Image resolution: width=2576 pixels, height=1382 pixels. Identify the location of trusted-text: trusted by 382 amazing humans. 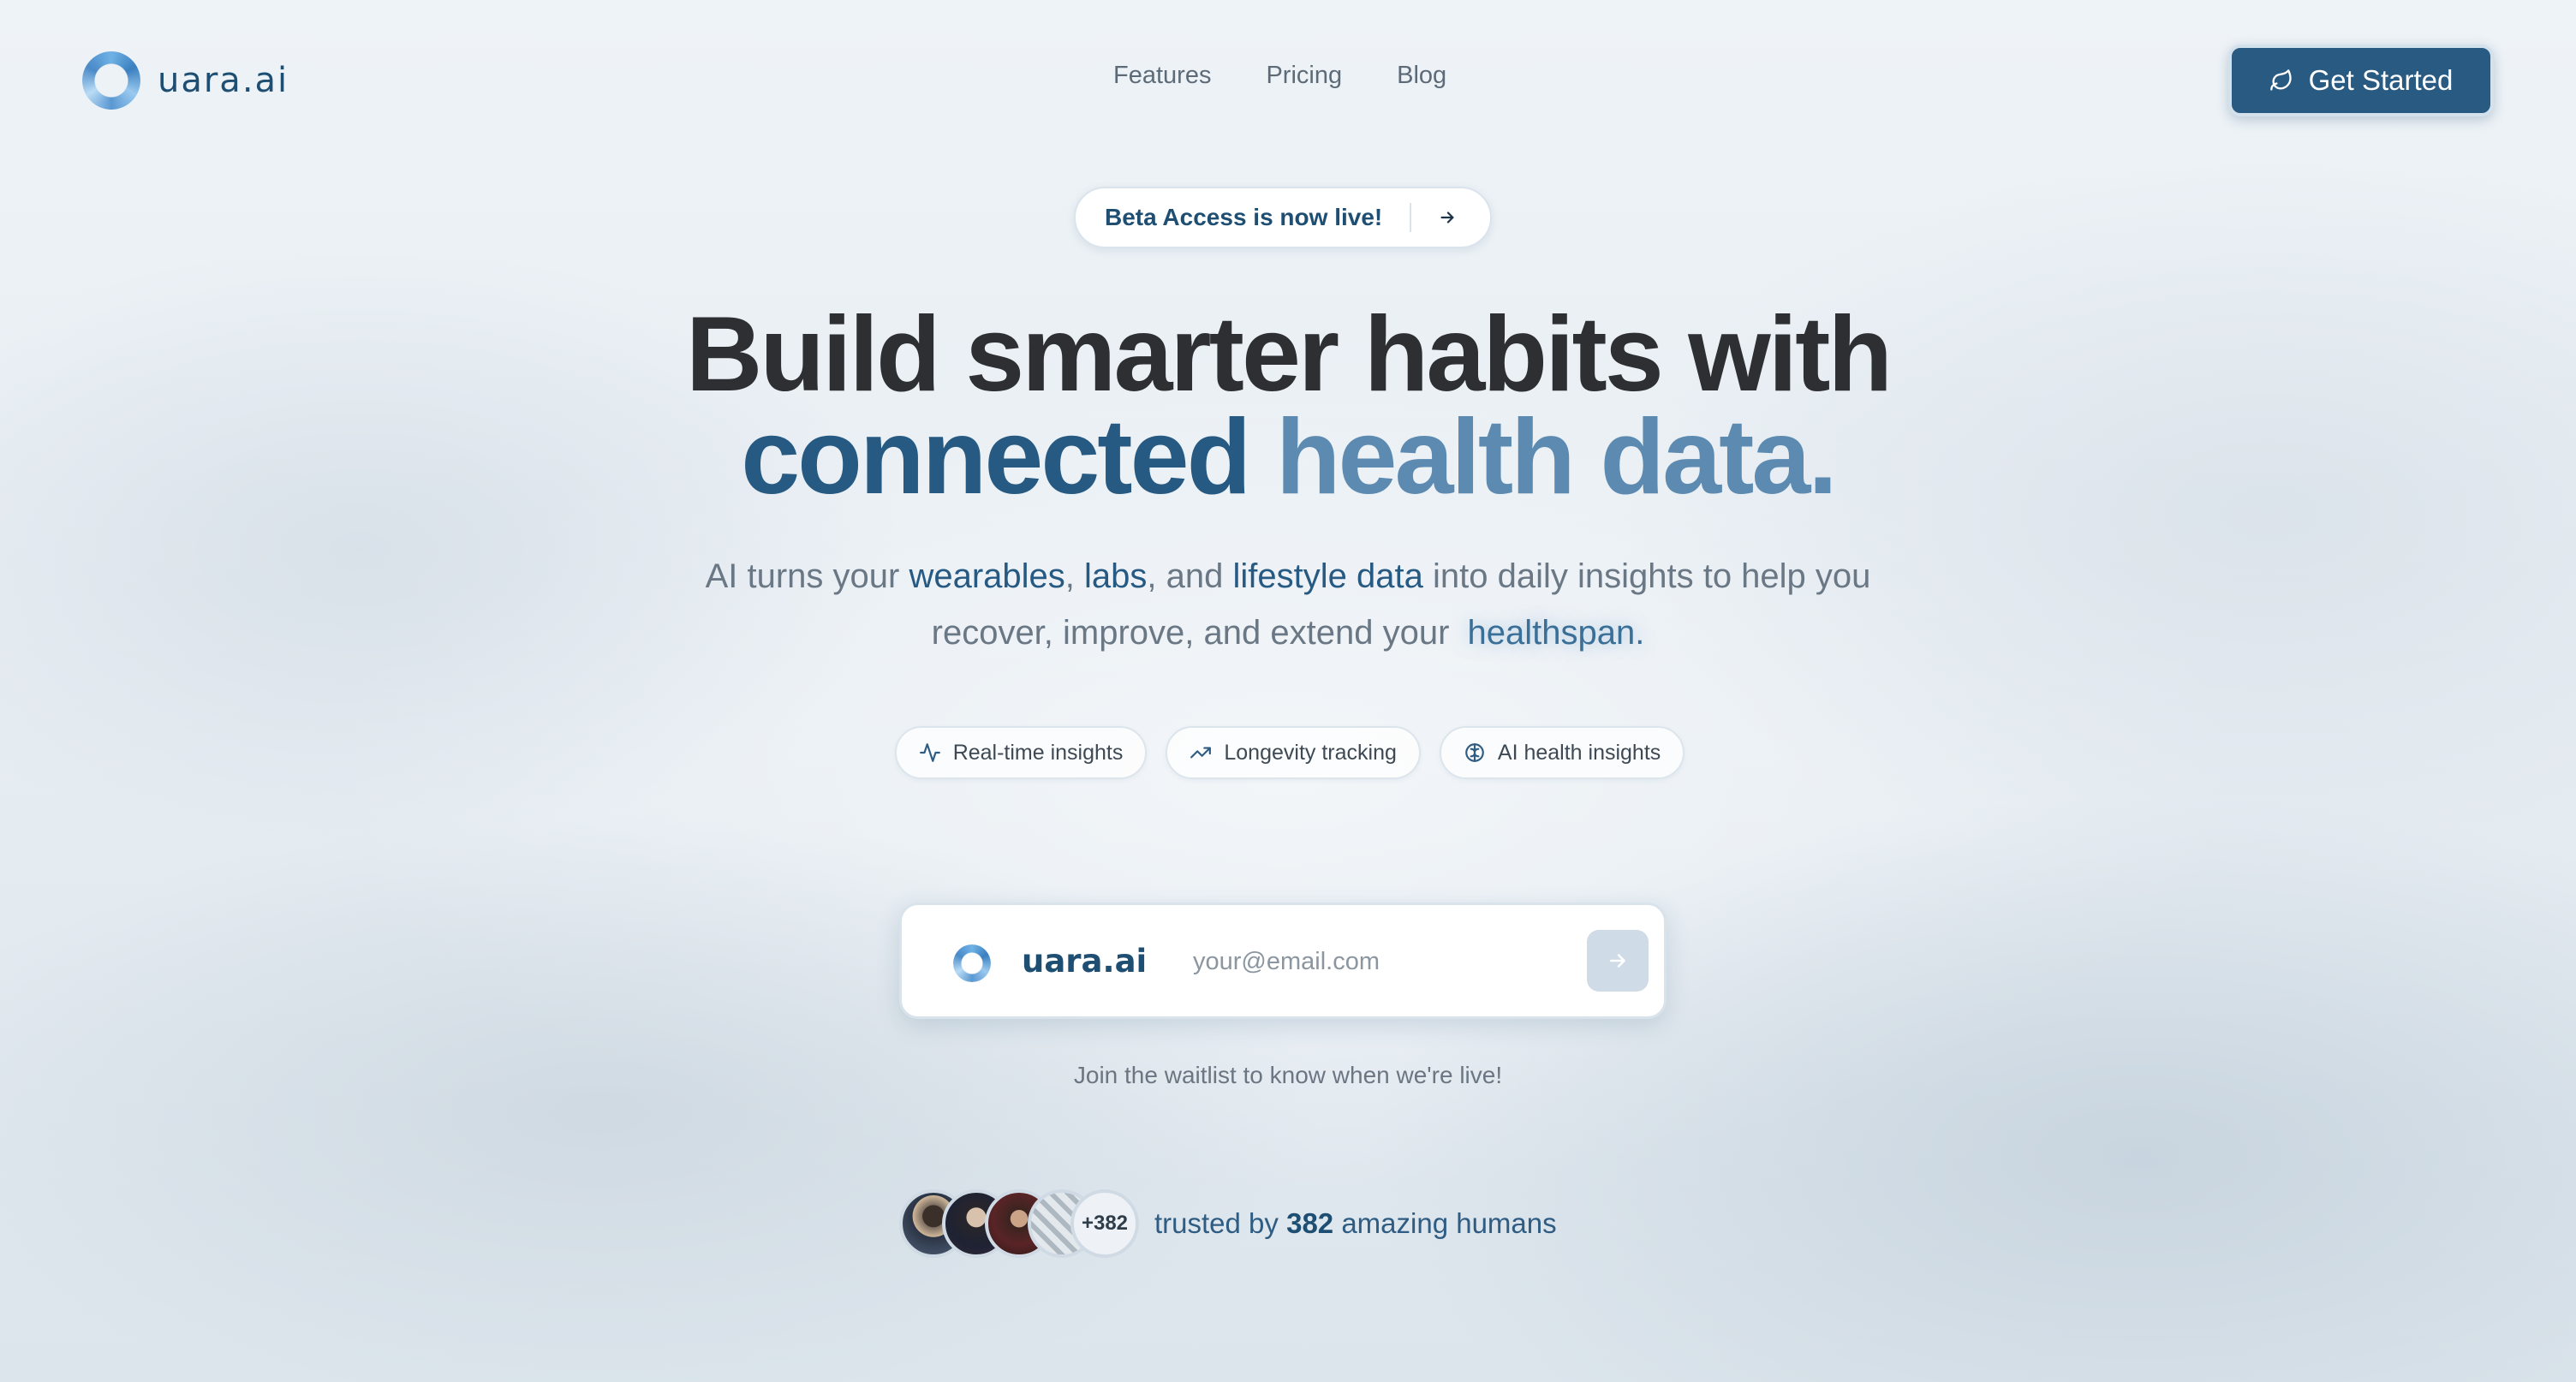
(1355, 1223).